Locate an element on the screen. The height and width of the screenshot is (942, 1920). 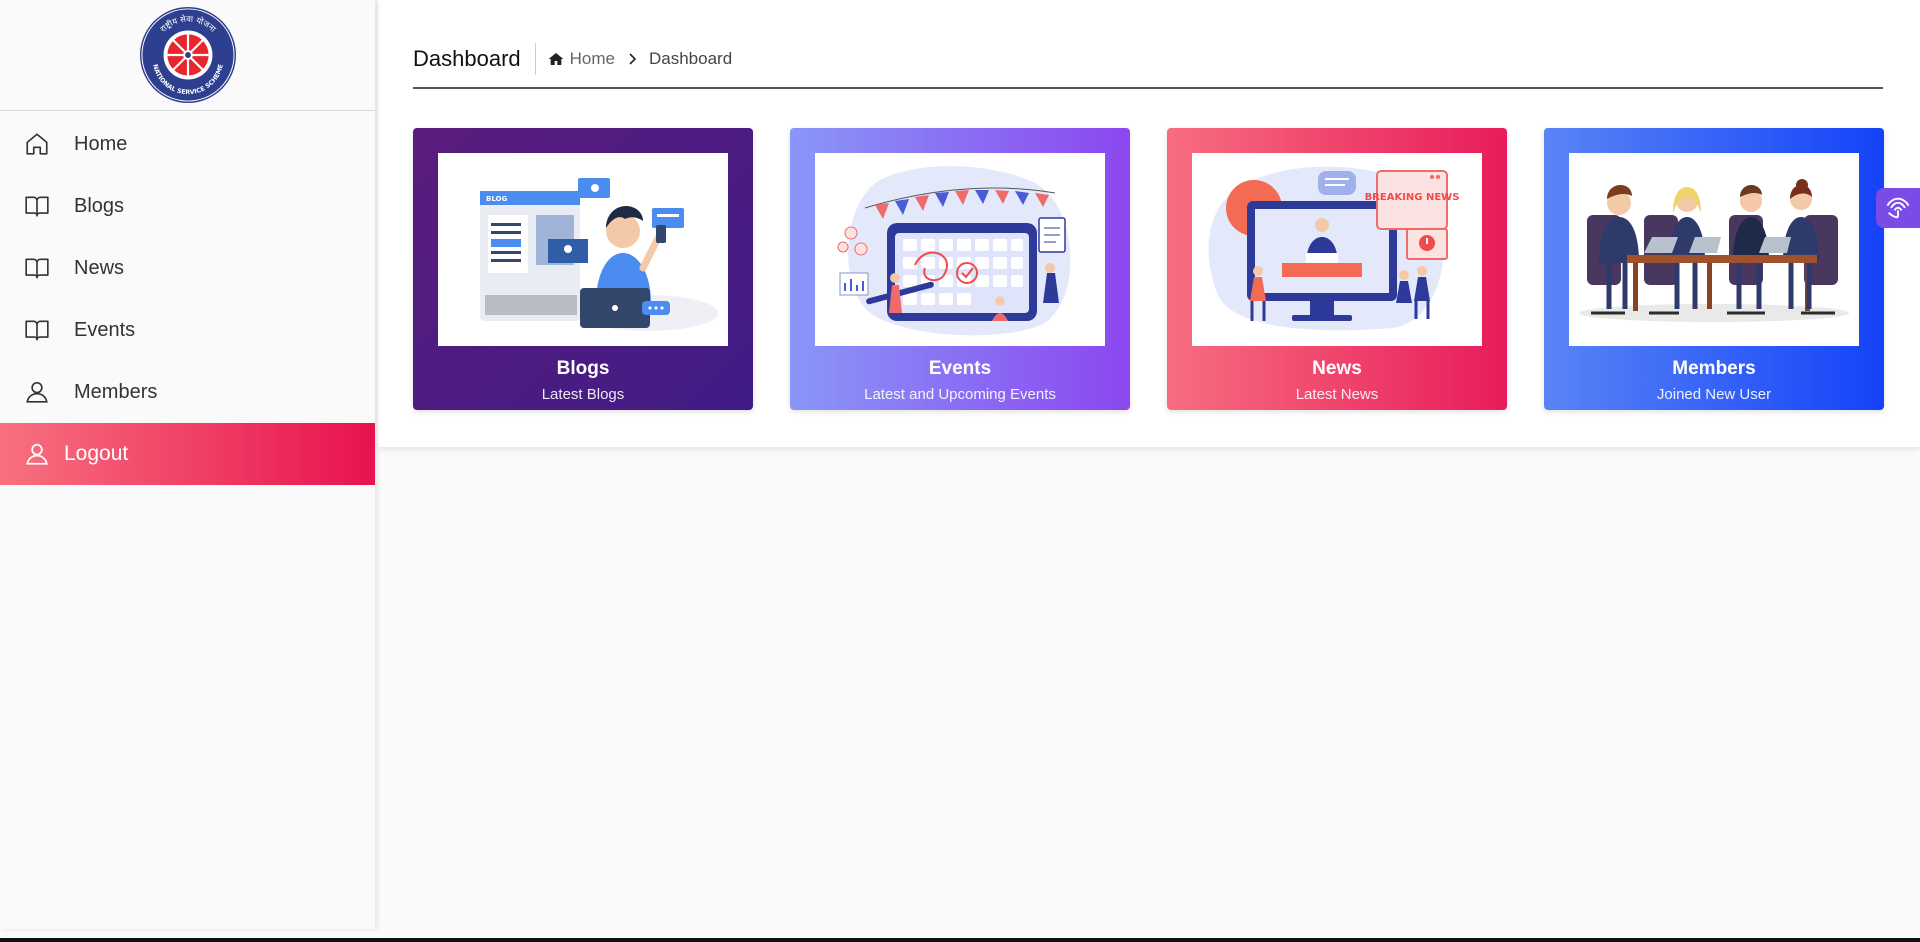
breaking-news-illustration: BREAKING NEWS is located at coordinates (1337, 249).